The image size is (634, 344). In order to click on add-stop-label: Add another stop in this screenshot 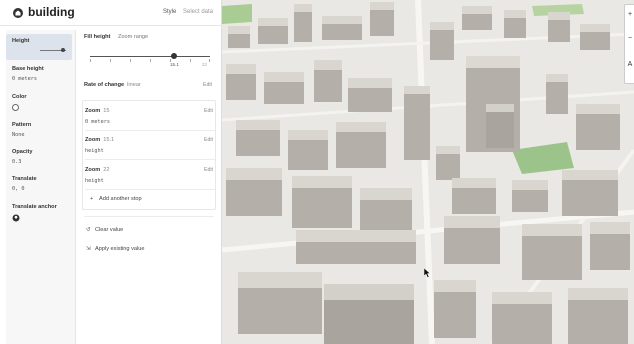, I will do `click(120, 199)`.